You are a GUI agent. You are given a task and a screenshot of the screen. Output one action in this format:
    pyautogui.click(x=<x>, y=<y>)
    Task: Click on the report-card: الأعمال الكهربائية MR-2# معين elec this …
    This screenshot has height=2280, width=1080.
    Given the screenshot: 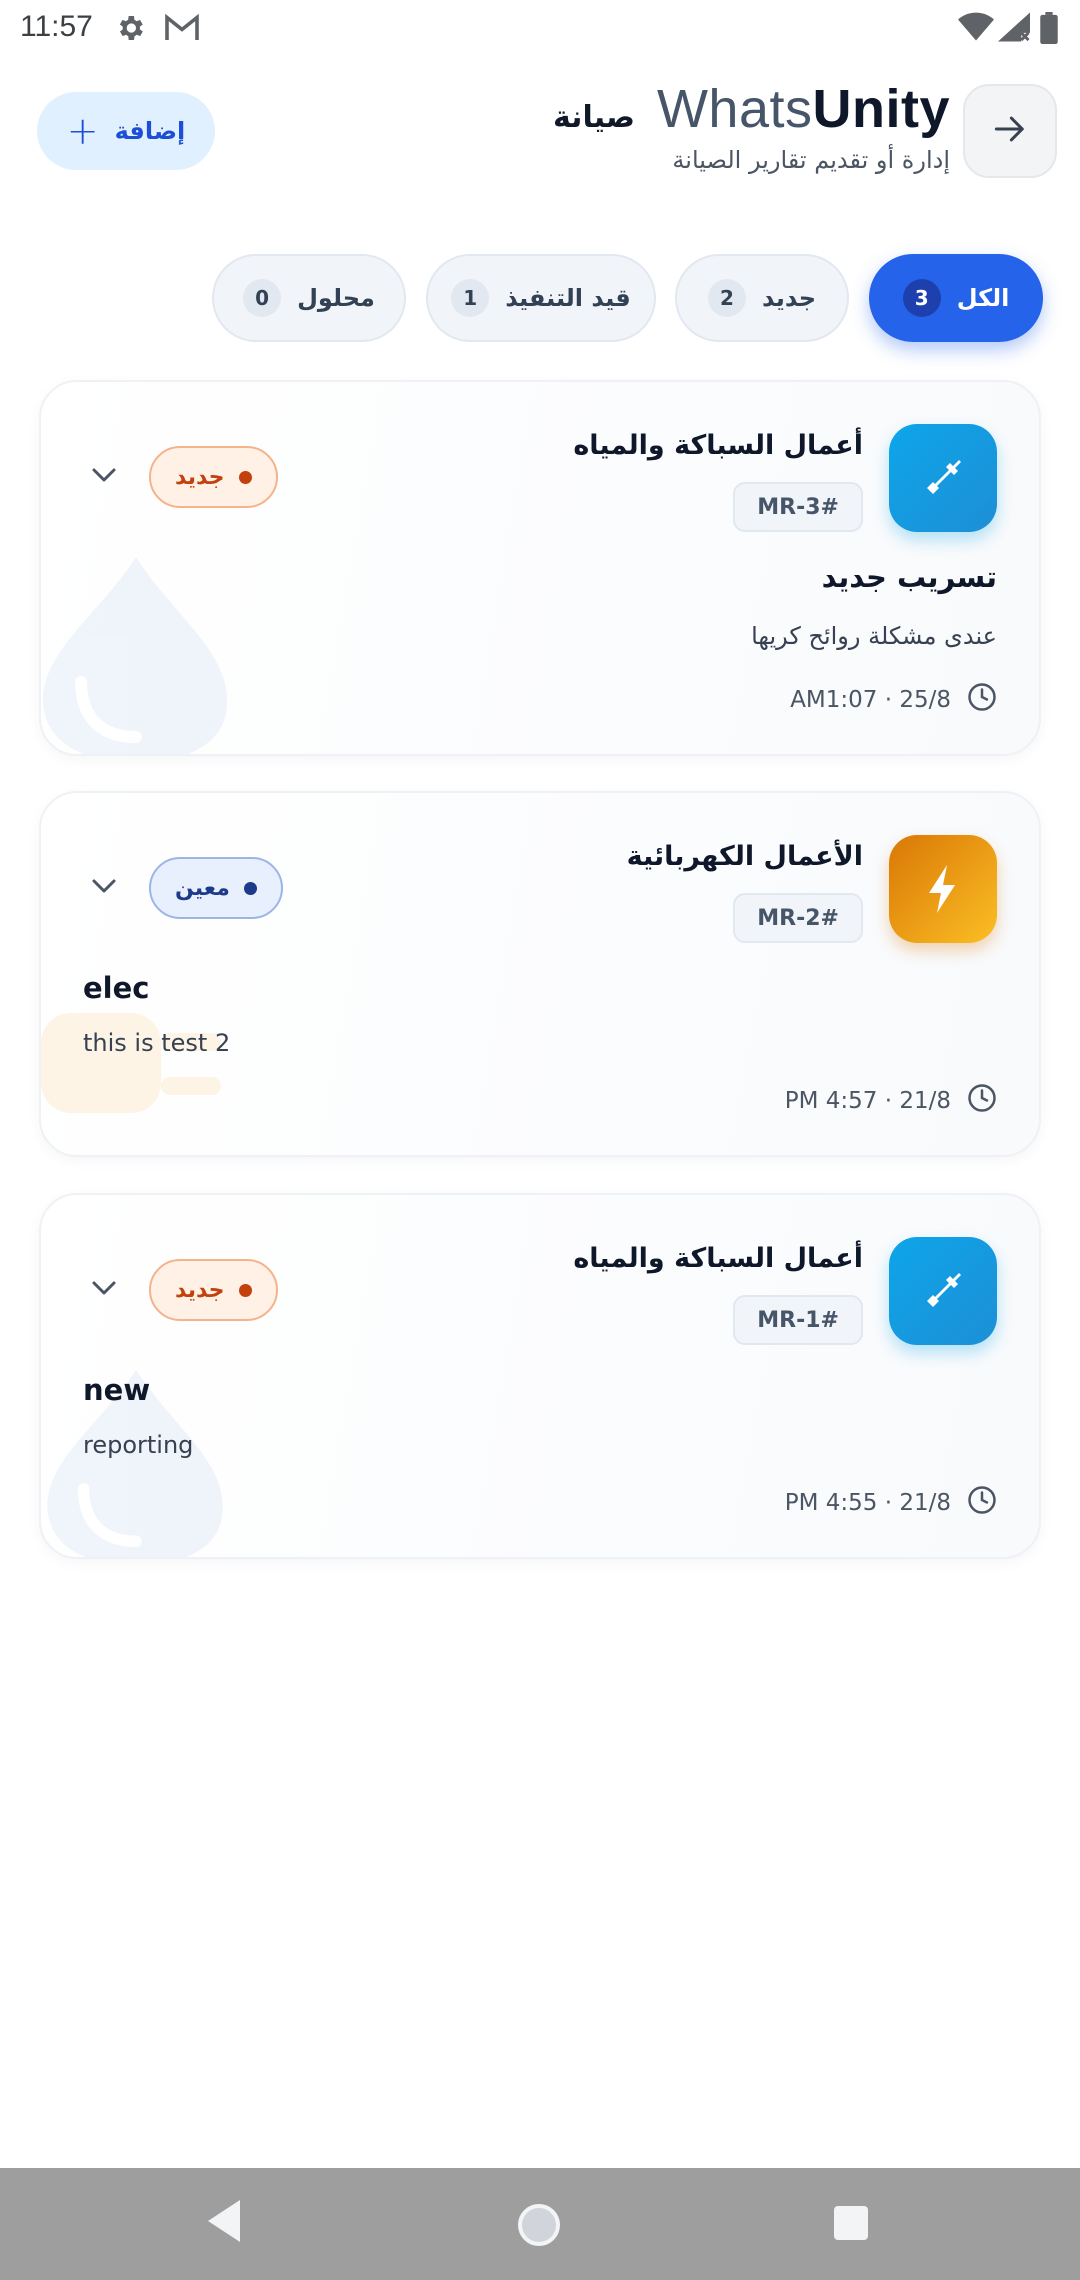 What is the action you would take?
    pyautogui.click(x=540, y=974)
    